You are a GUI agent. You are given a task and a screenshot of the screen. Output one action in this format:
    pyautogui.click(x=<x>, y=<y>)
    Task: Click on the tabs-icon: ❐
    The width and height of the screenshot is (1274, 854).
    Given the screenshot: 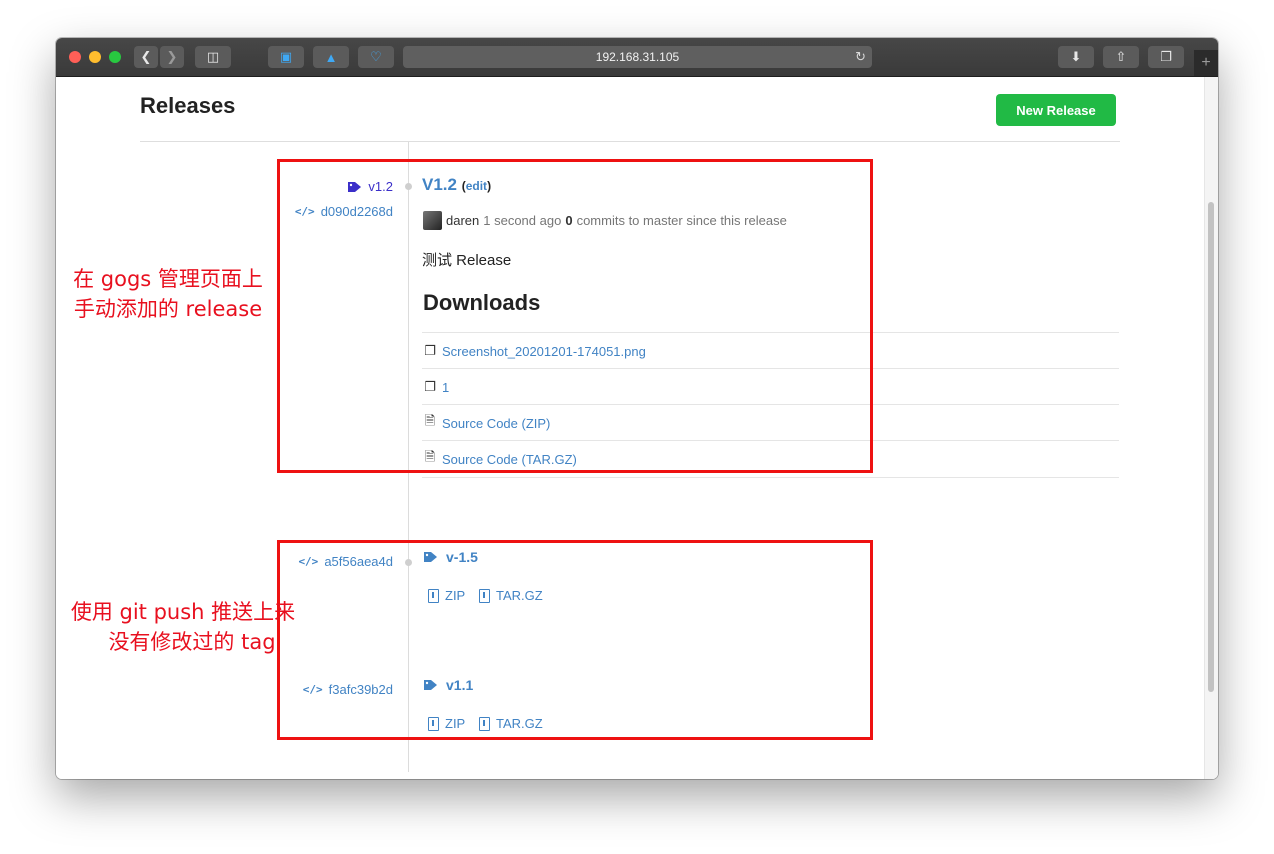 What is the action you would take?
    pyautogui.click(x=1166, y=56)
    